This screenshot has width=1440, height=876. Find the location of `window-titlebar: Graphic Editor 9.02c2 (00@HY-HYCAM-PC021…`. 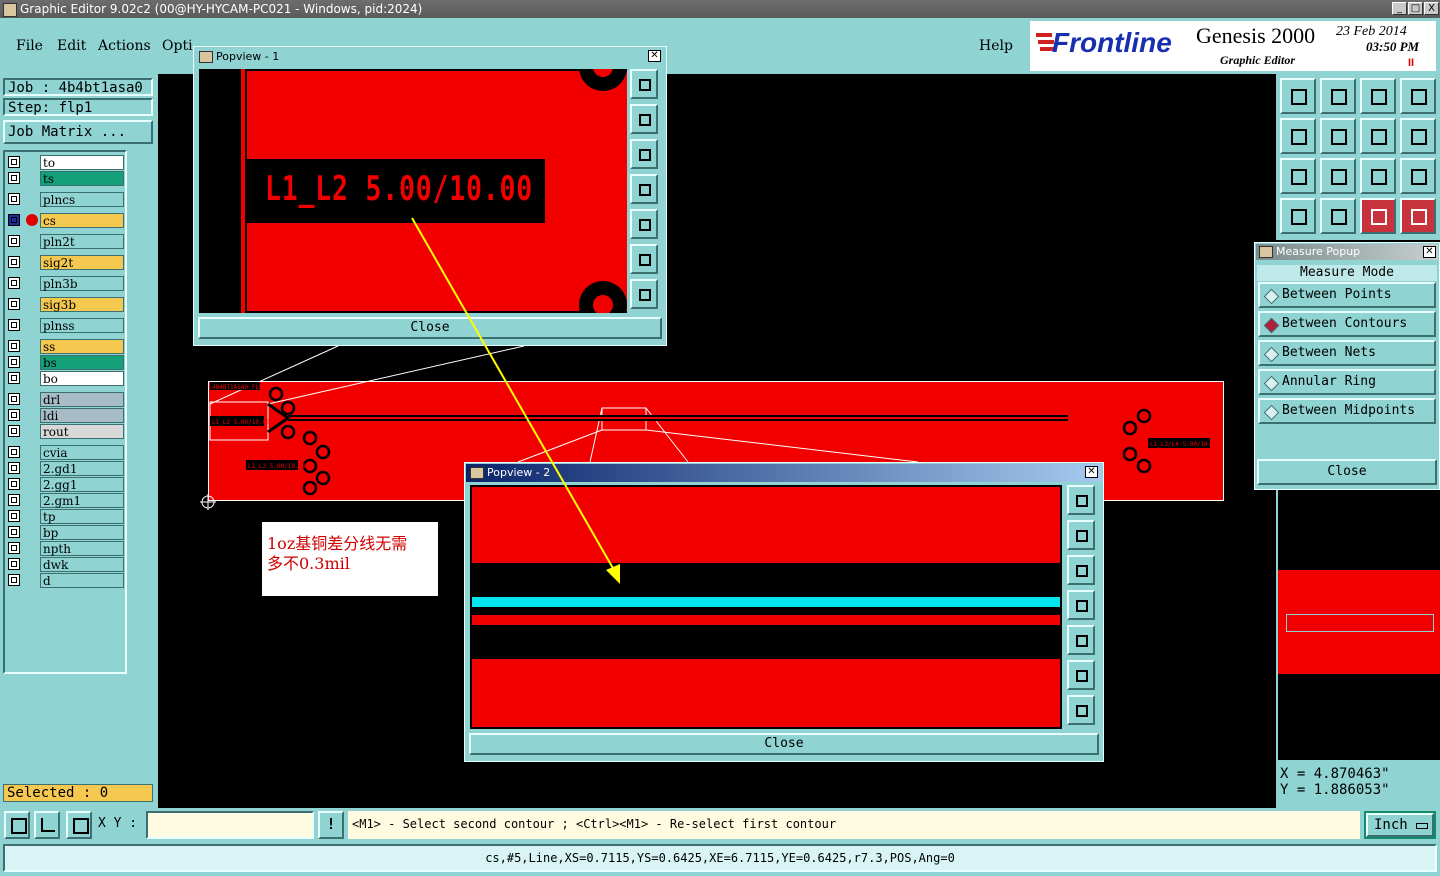

window-titlebar: Graphic Editor 9.02c2 (00@HY-HYCAM-PC021… is located at coordinates (720, 9).